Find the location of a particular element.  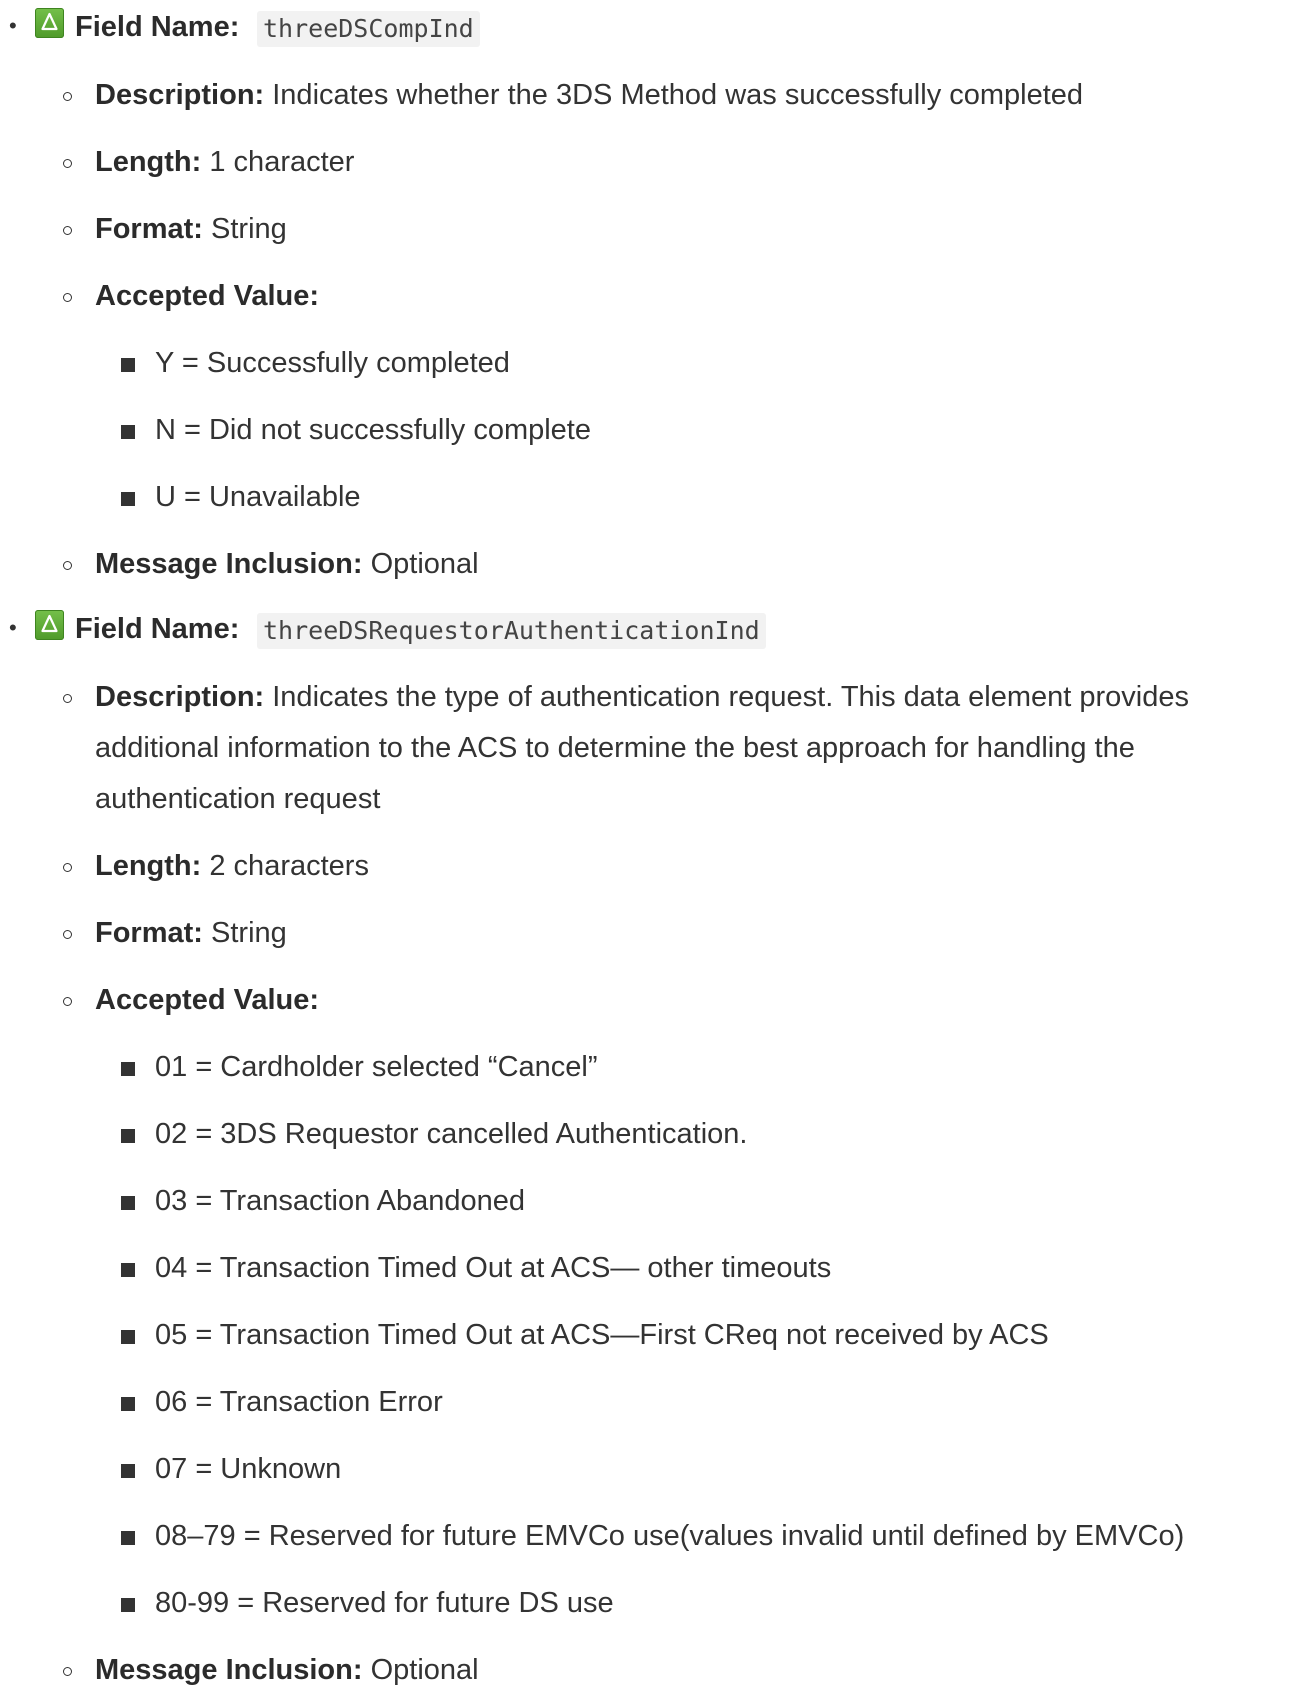

accepted-value-option: 07 = Unknown is located at coordinates (651, 1469).